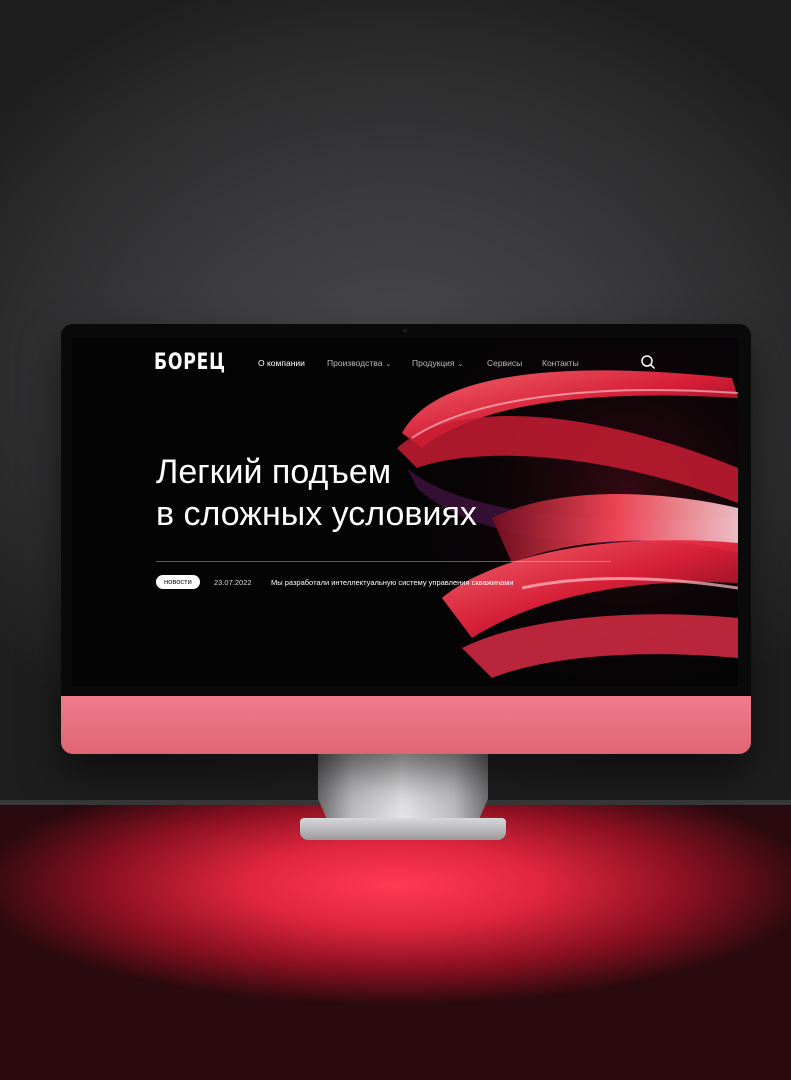  I want to click on nav-item-about: О компании, so click(281, 363).